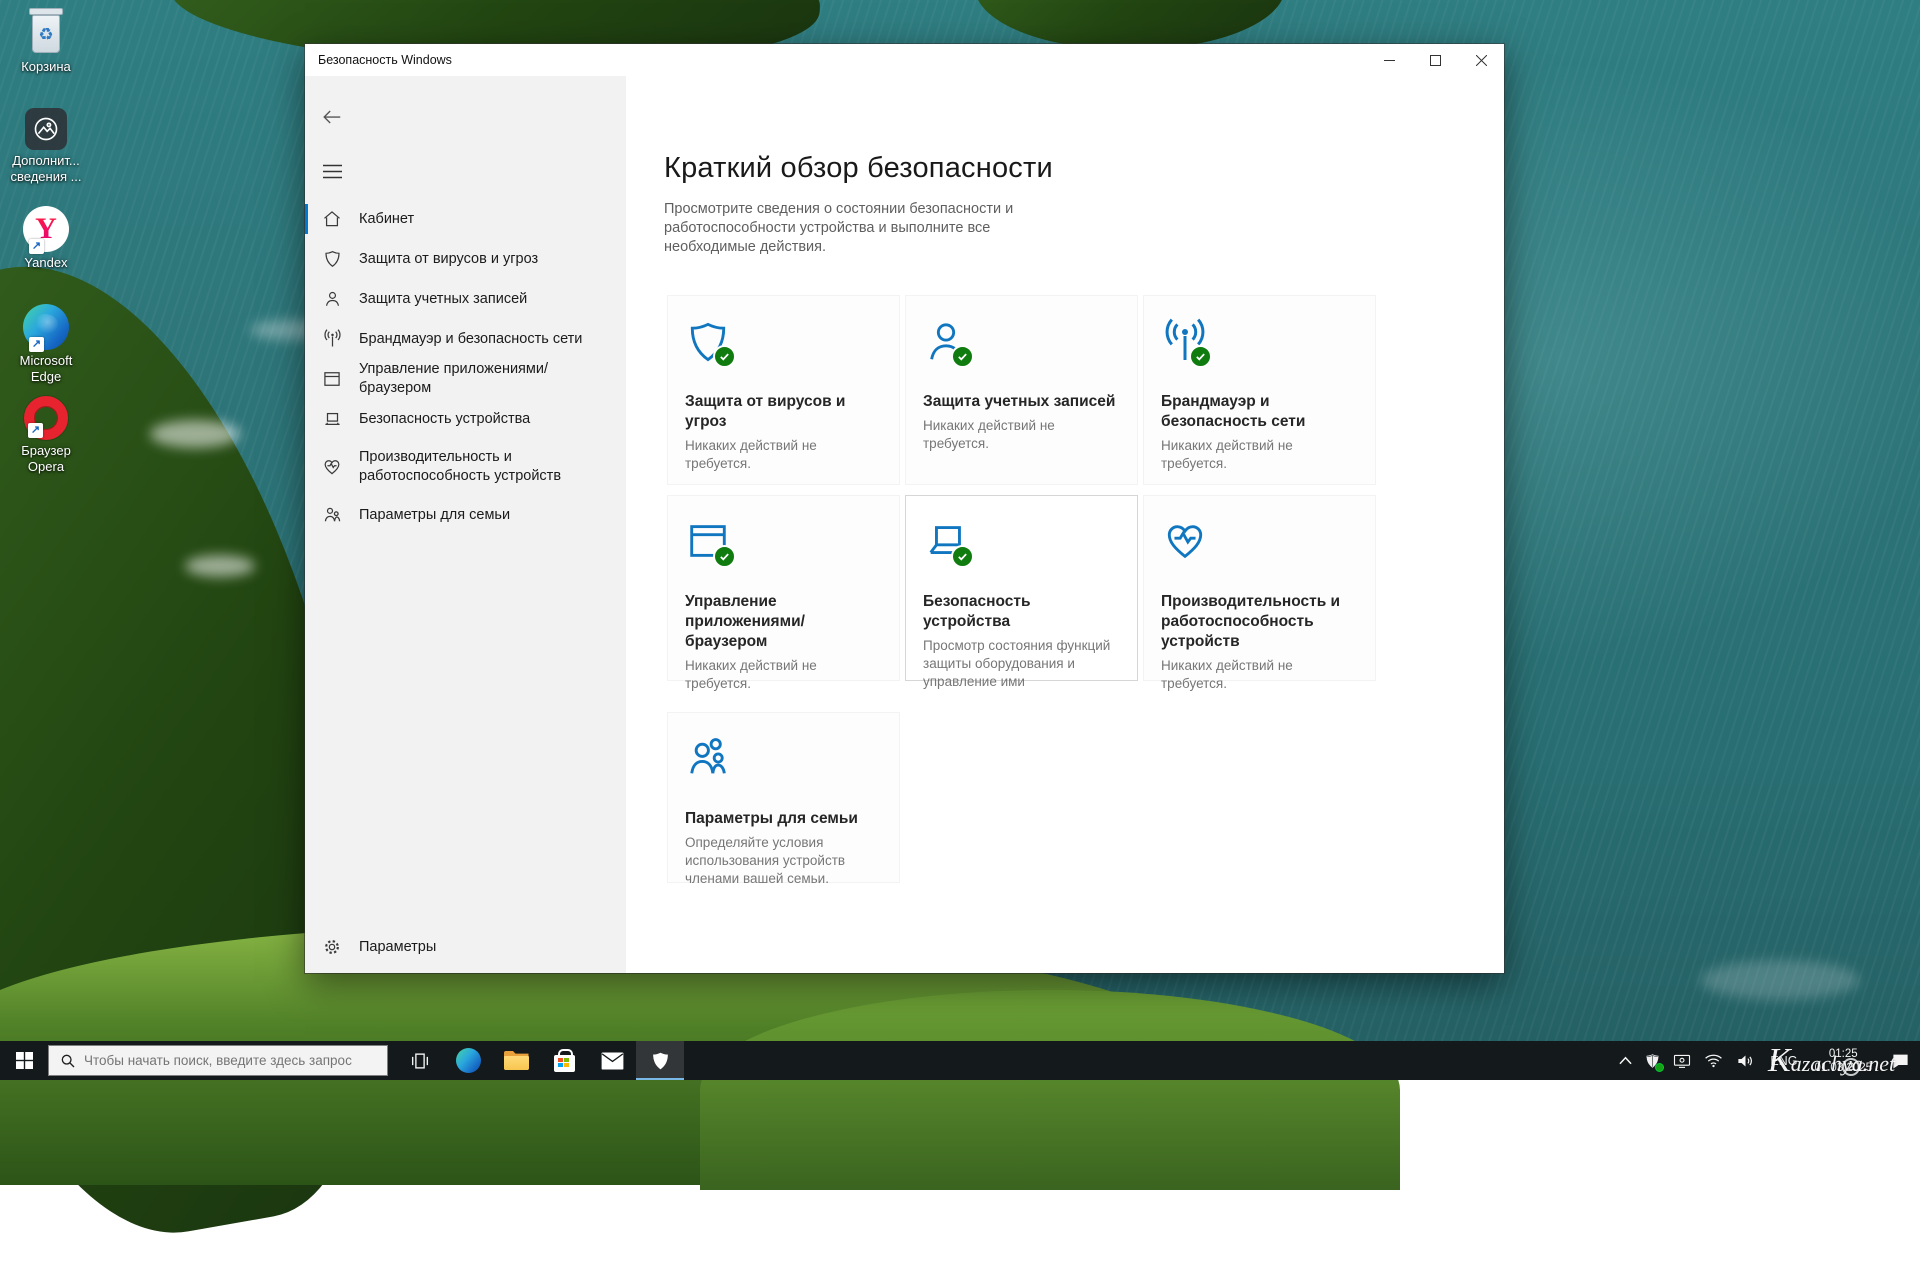 The width and height of the screenshot is (1920, 1265). Describe the element at coordinates (46, 361) in the screenshot. I see `desktop-icon-label: Microsoft` at that location.